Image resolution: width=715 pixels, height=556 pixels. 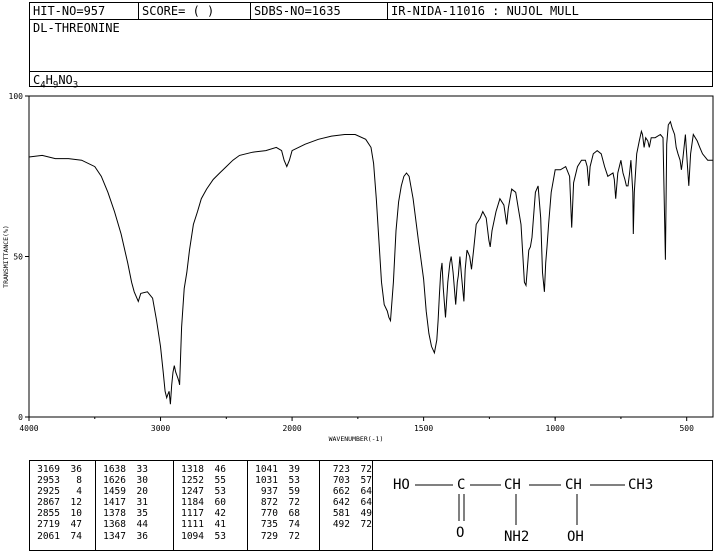 What do you see at coordinates (62, 480) in the screenshot?
I see `peak-row: 2953 8` at bounding box center [62, 480].